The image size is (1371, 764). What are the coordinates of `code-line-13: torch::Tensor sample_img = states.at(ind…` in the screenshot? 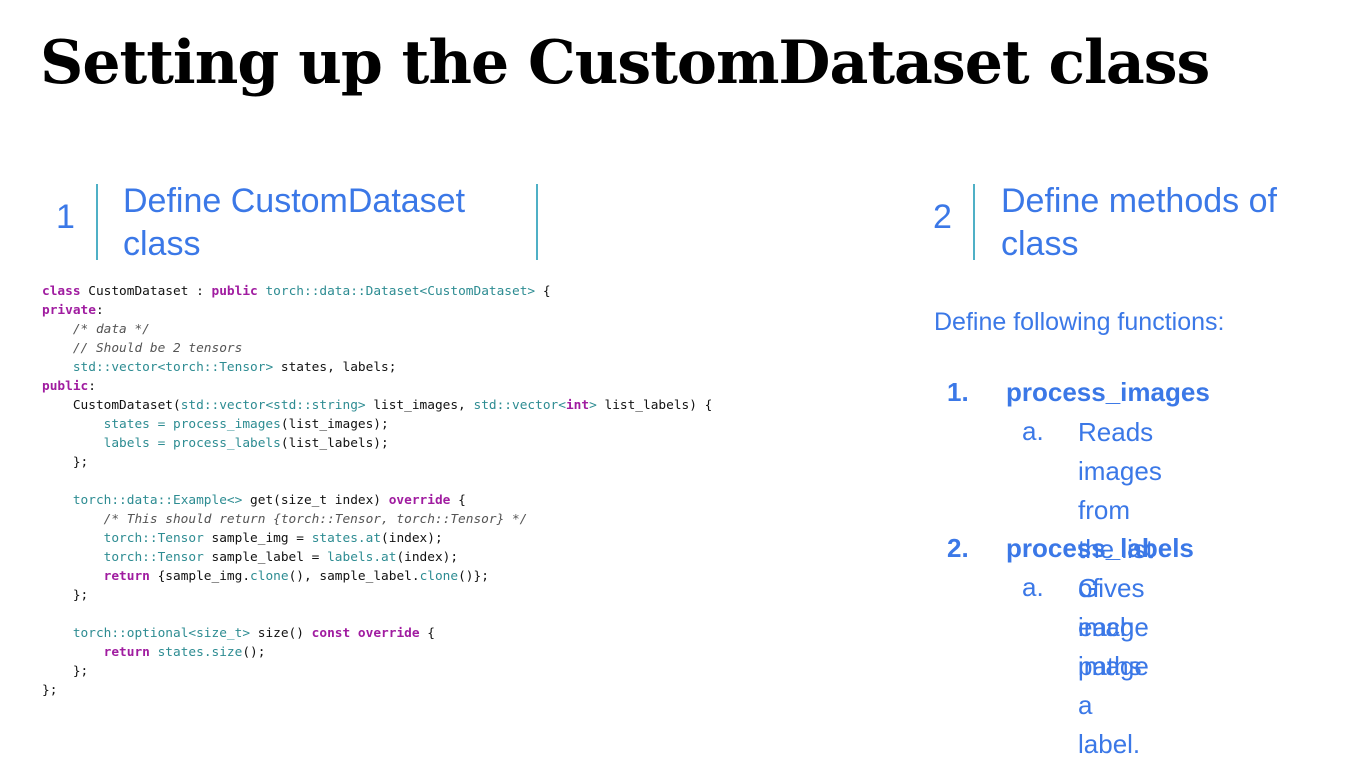 It's located at (273, 538).